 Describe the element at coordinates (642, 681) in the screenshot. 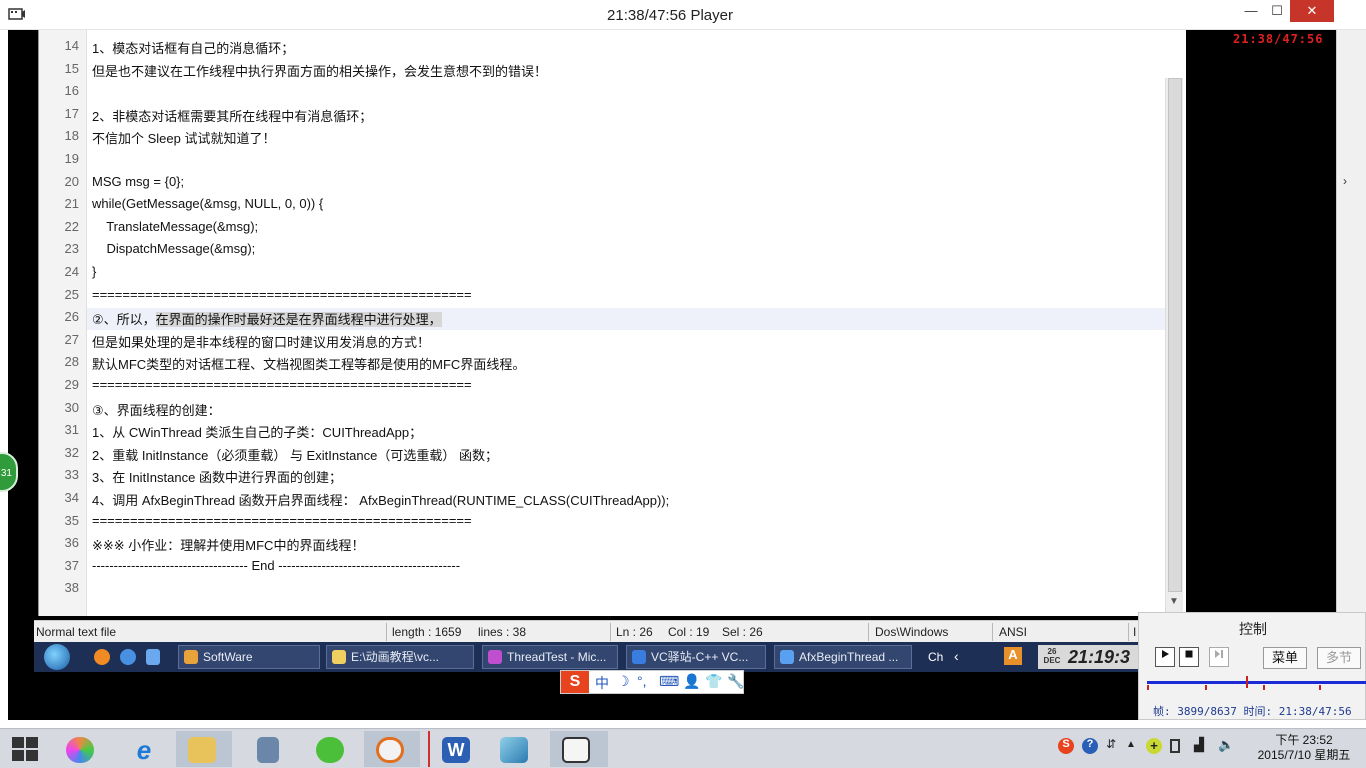

I see `ime-punctuation-icon: °,` at that location.